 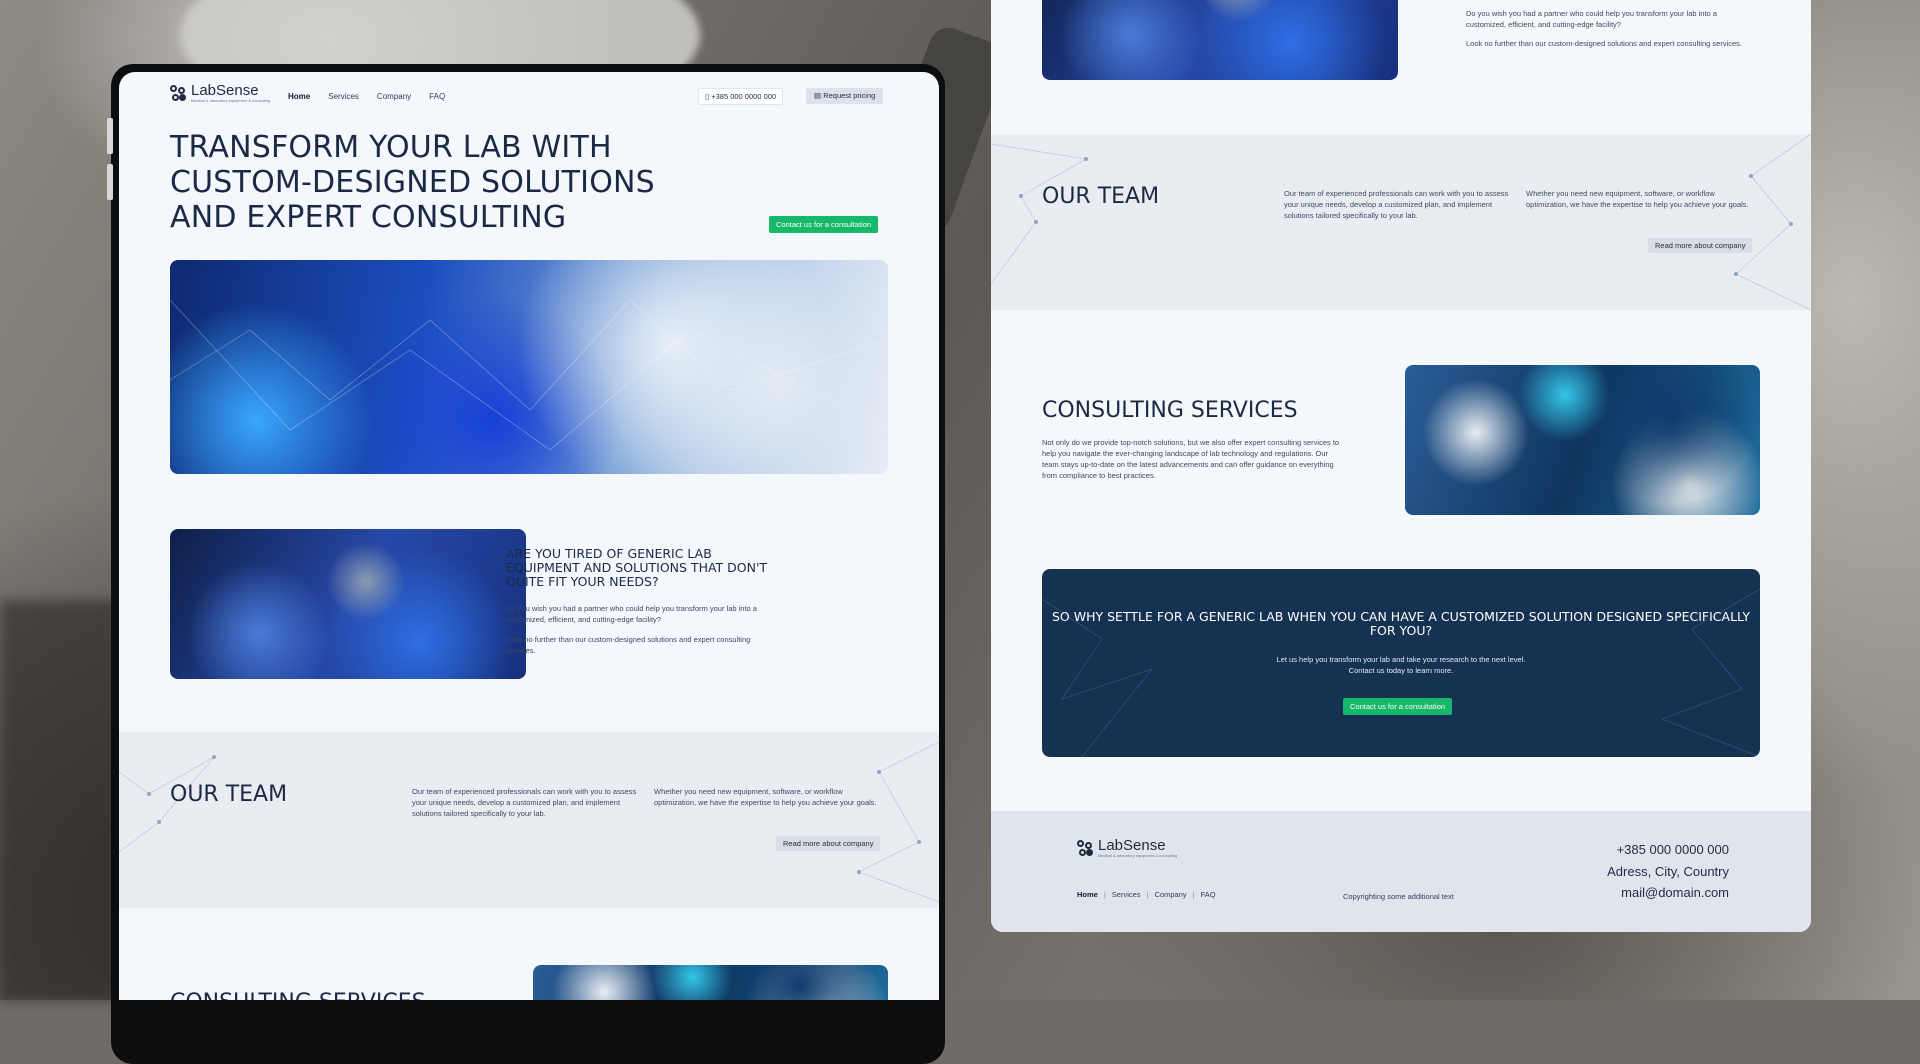 I want to click on hero-image, so click(x=529, y=367).